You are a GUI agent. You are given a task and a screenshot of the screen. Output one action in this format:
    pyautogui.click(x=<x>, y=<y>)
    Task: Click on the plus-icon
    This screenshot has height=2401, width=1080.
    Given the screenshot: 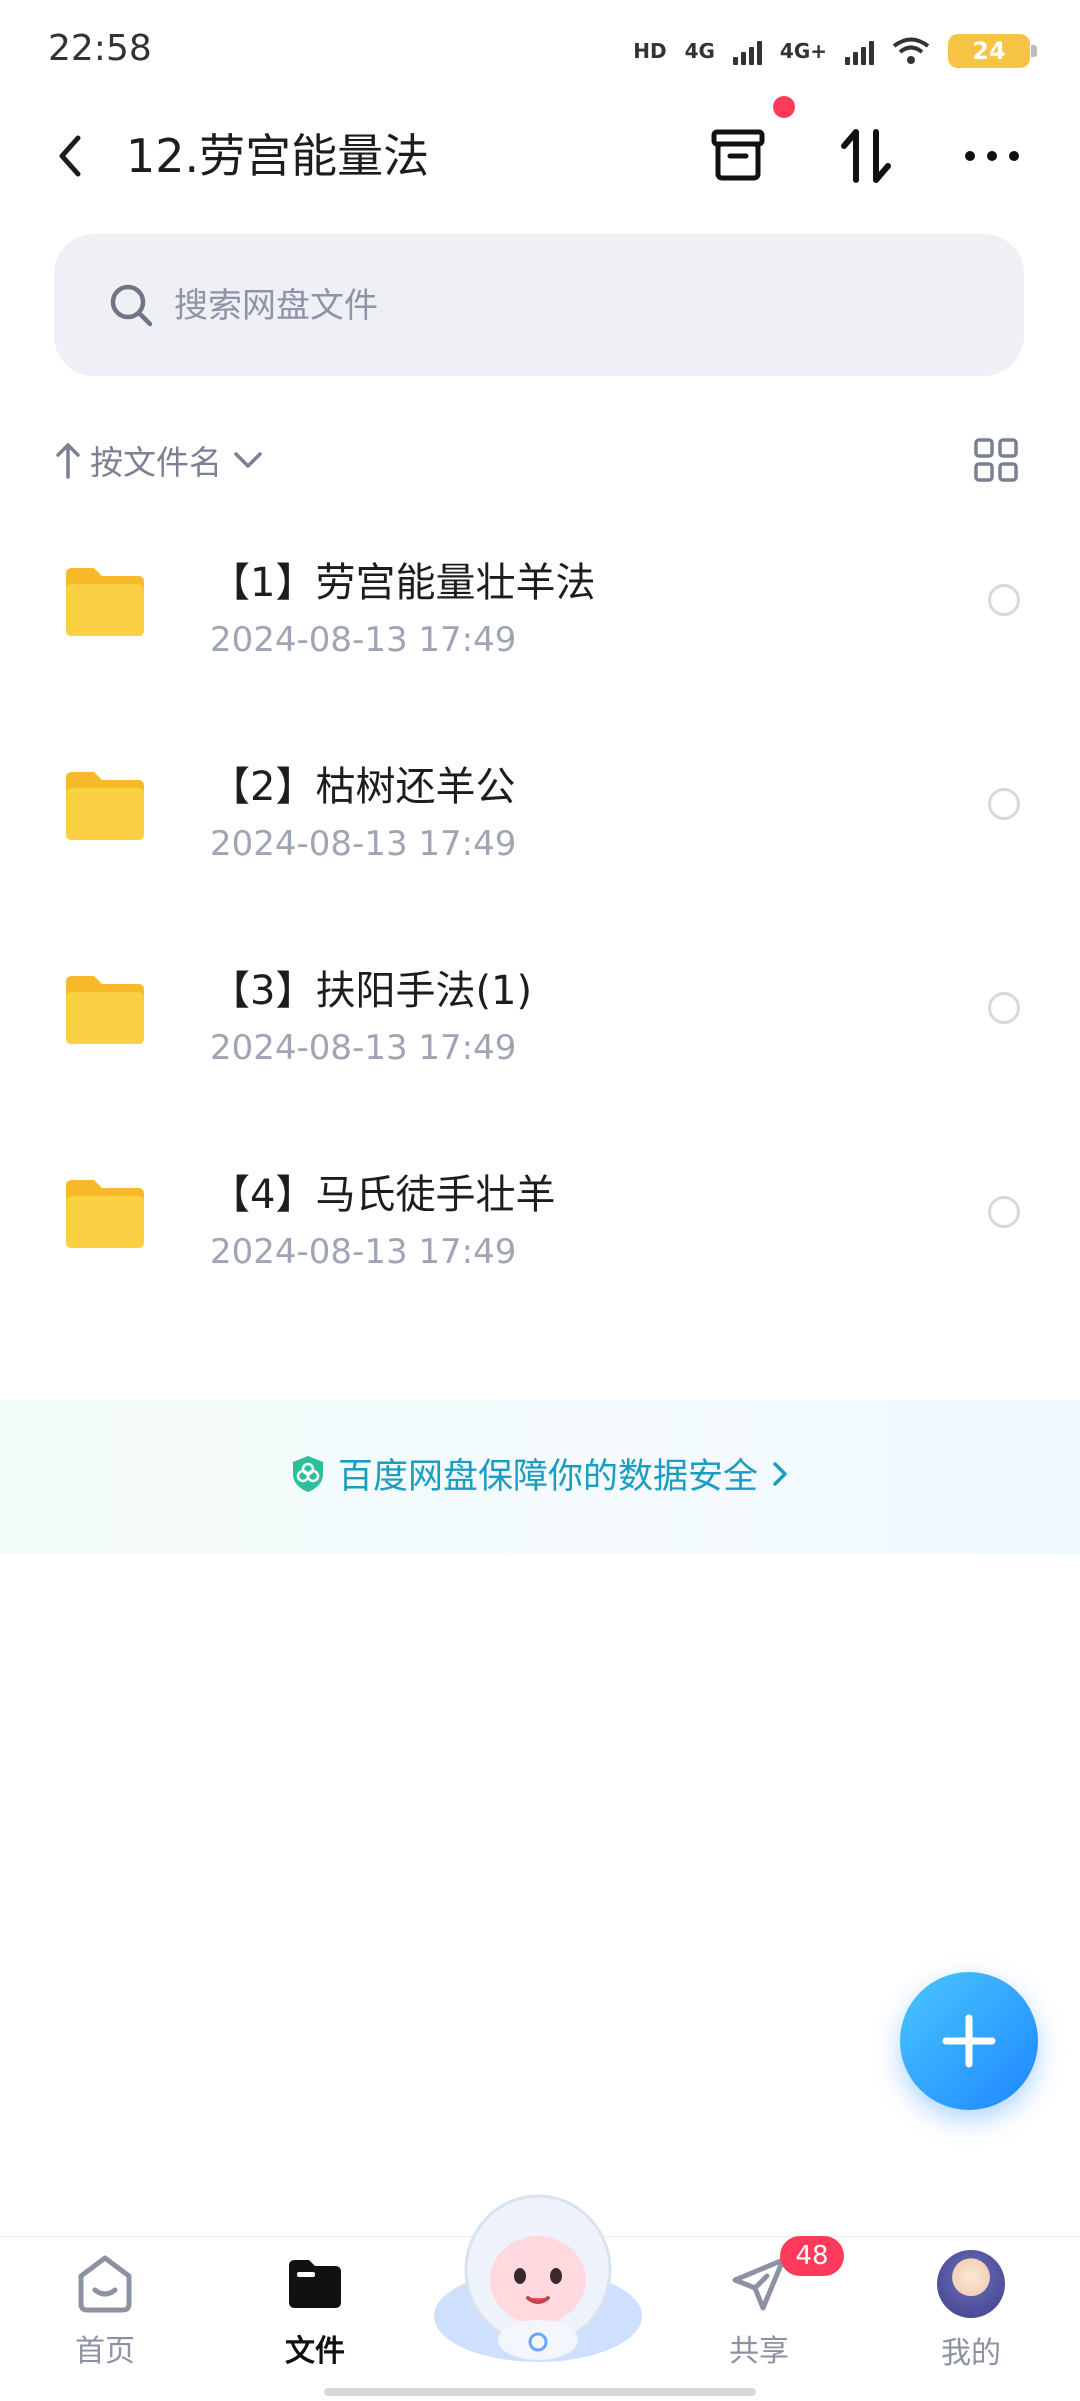 What is the action you would take?
    pyautogui.click(x=969, y=2041)
    